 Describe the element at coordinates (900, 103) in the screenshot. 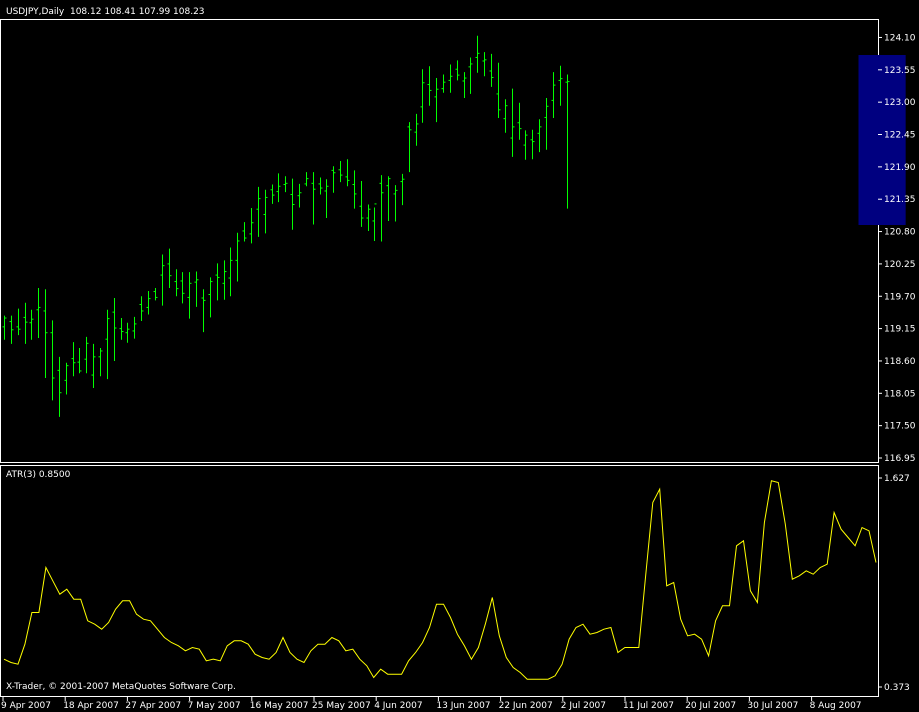

I see `price-tick-label: 123.00` at that location.